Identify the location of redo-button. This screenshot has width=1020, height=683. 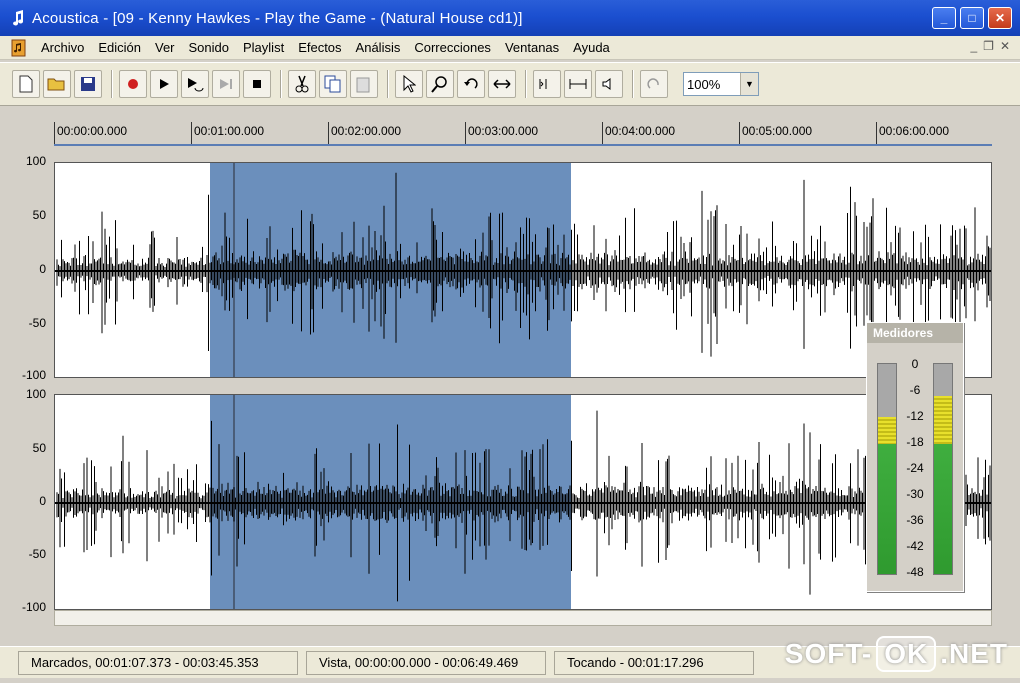
(654, 84).